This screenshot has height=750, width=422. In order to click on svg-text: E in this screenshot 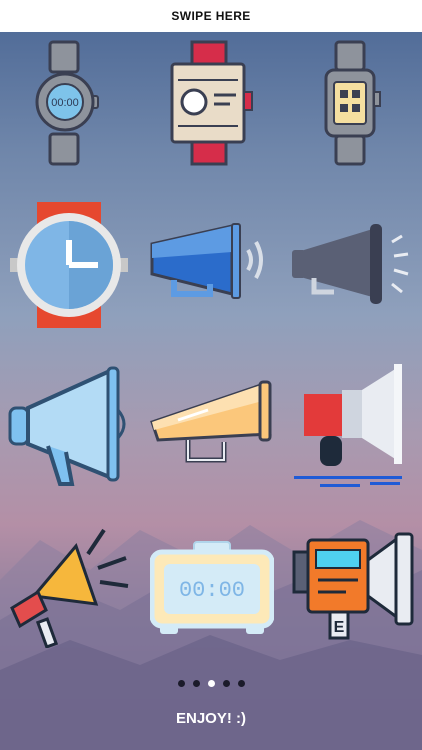, I will do `click(339, 627)`.